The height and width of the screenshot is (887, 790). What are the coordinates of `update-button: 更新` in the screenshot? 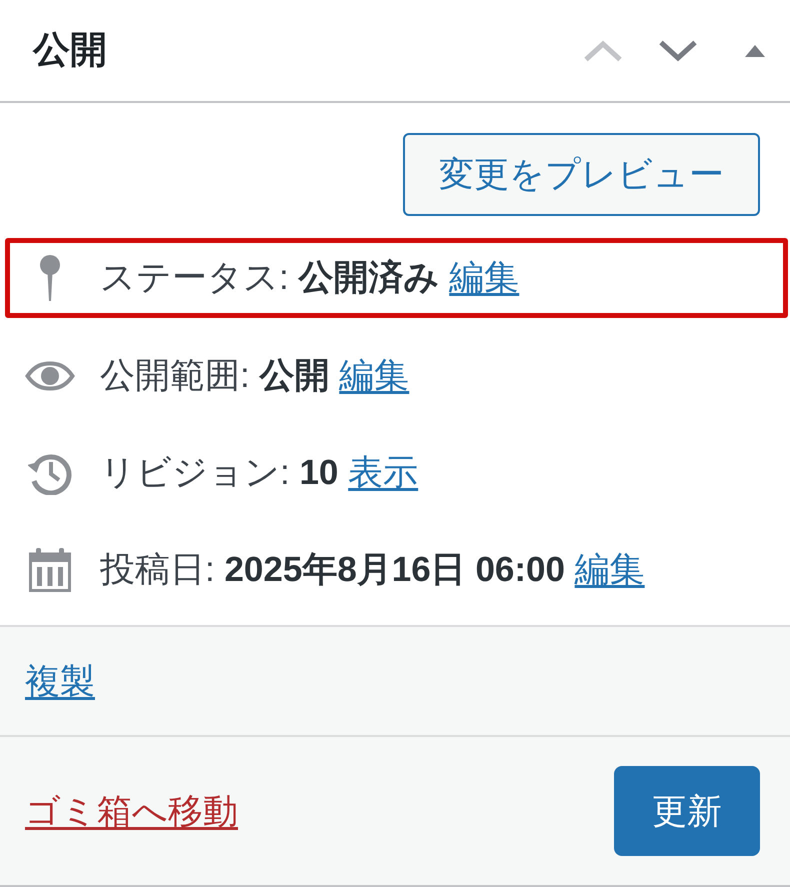 It's located at (687, 811).